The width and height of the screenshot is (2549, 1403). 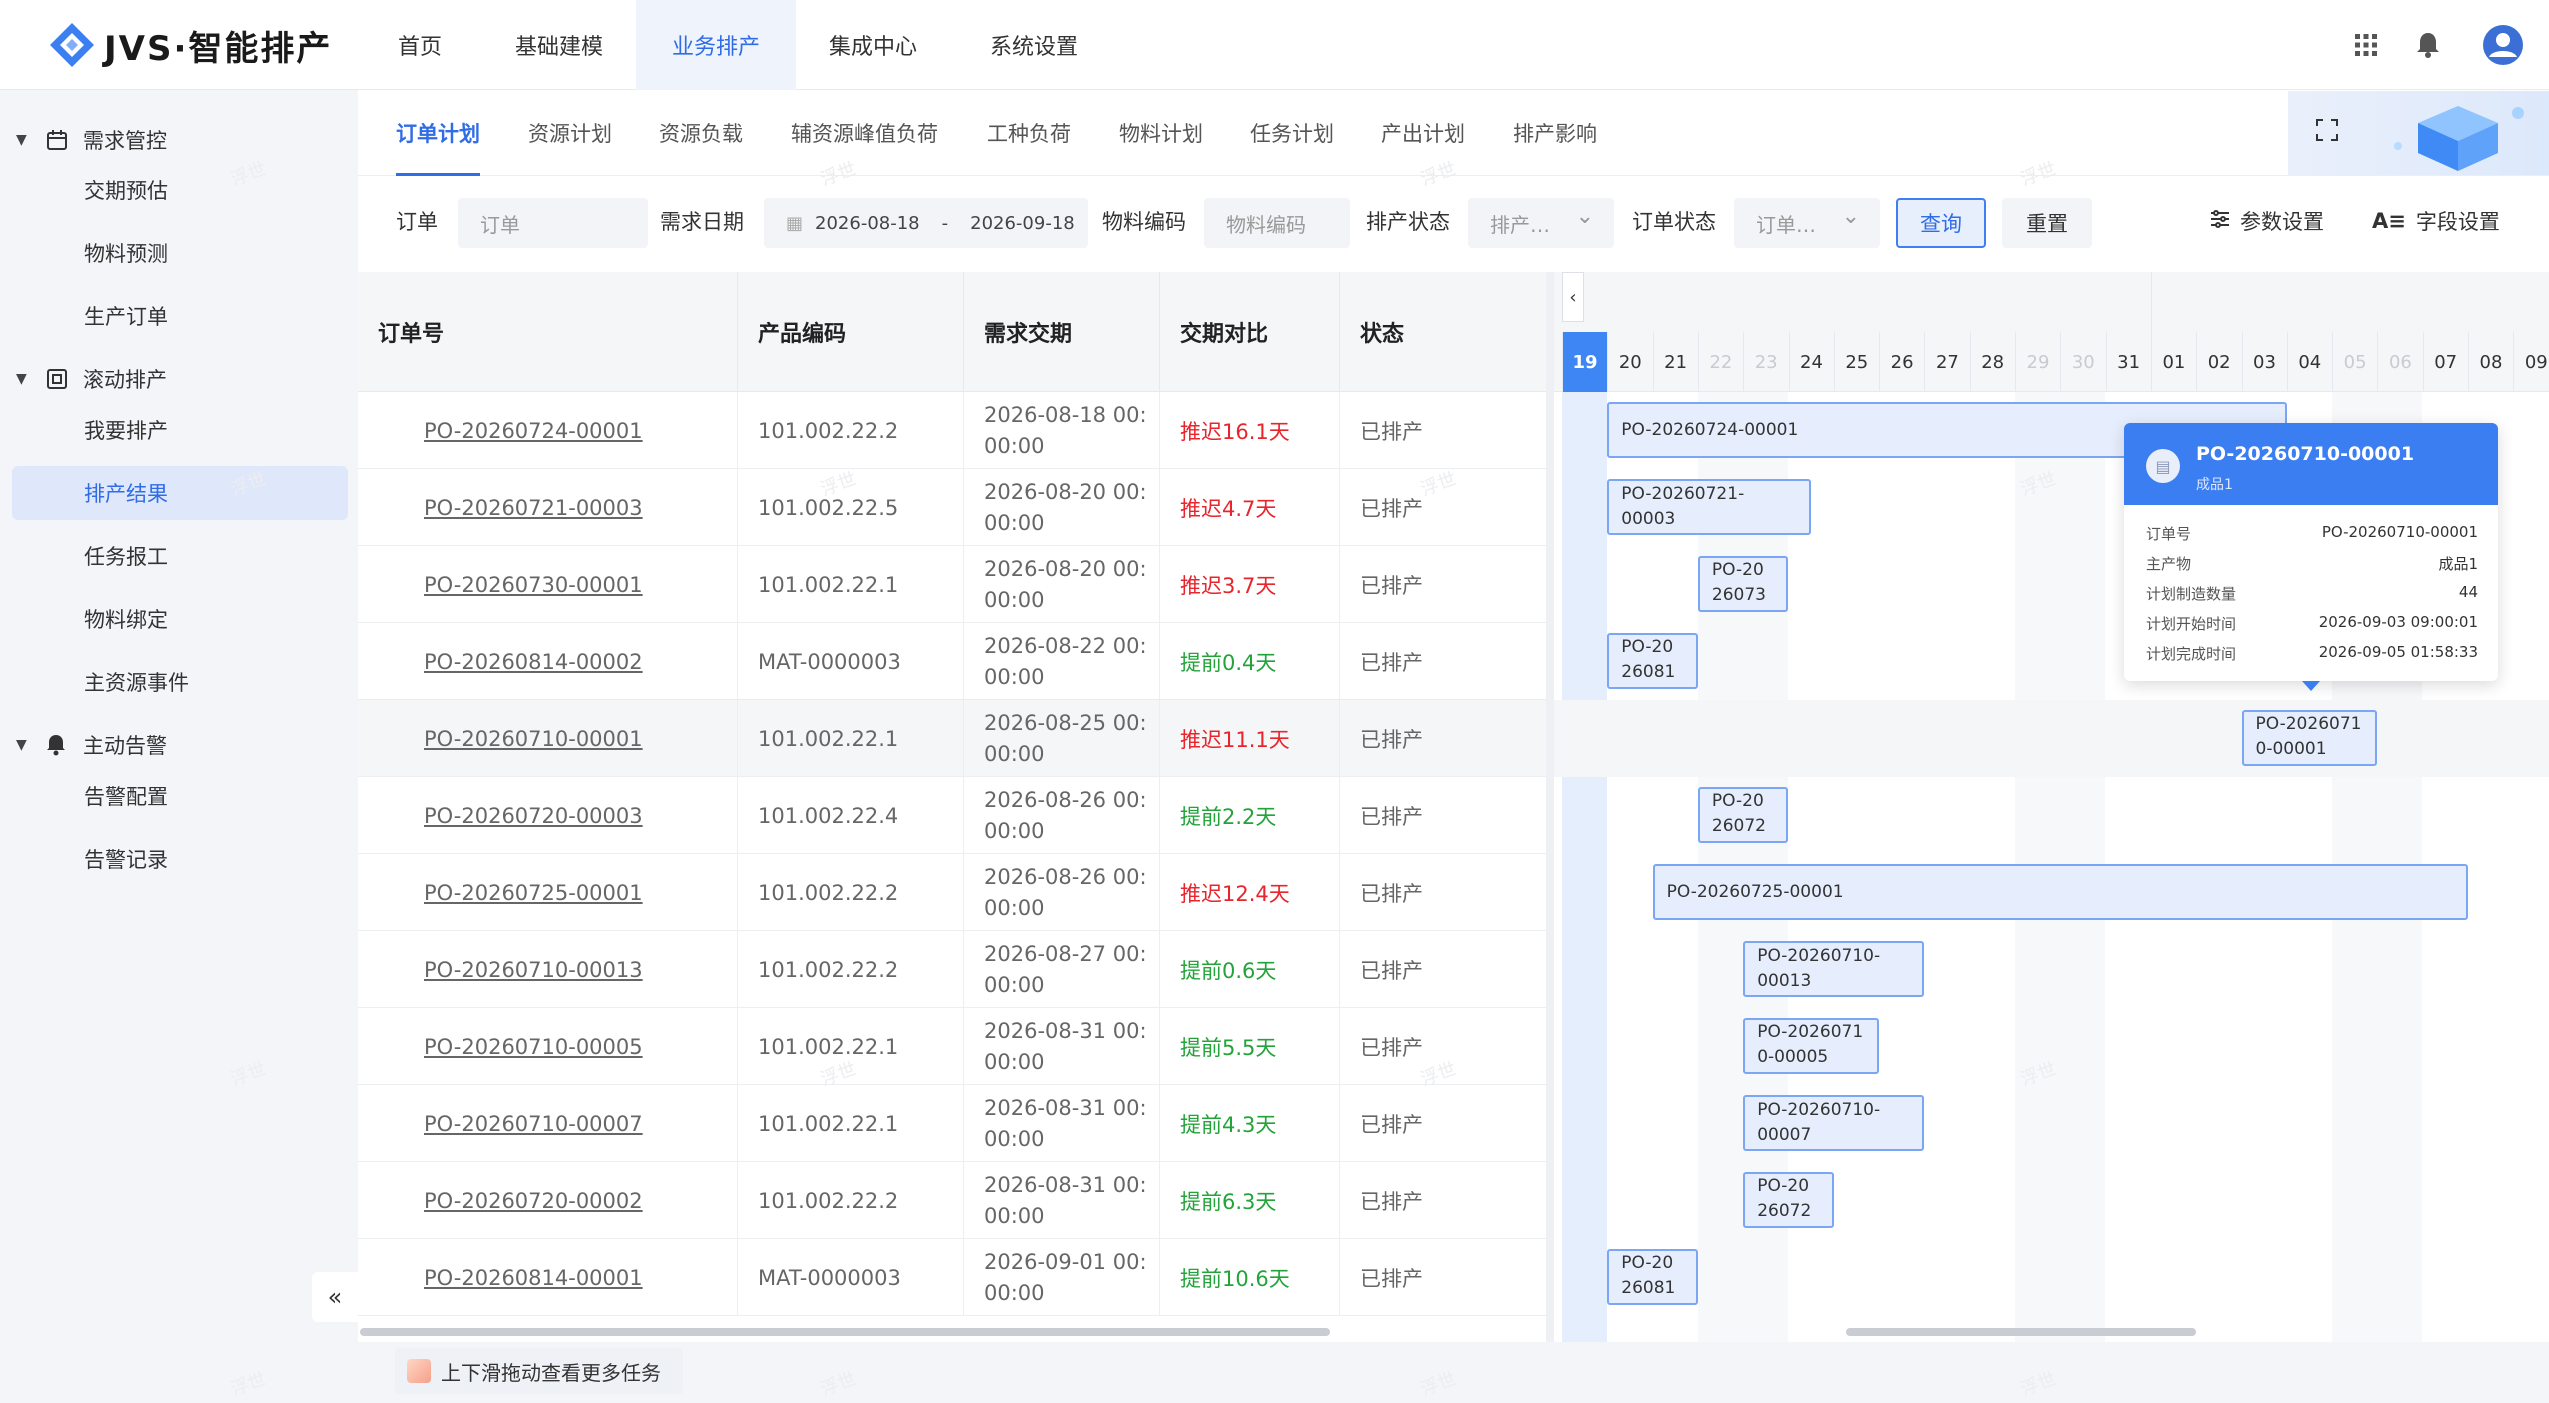 I want to click on gantt-day-cell: 07, so click(x=2445, y=362).